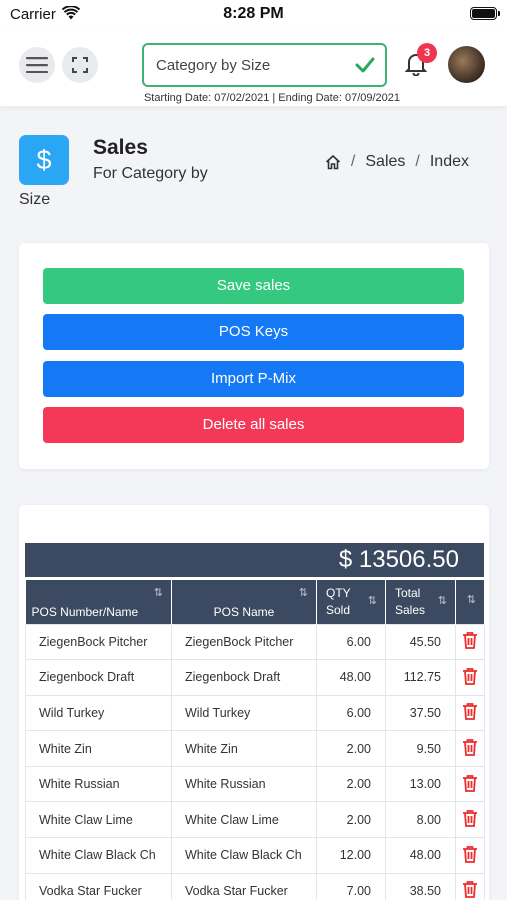  What do you see at coordinates (244, 677) in the screenshot?
I see `cell-pos-name: Ziegenbock Draft` at bounding box center [244, 677].